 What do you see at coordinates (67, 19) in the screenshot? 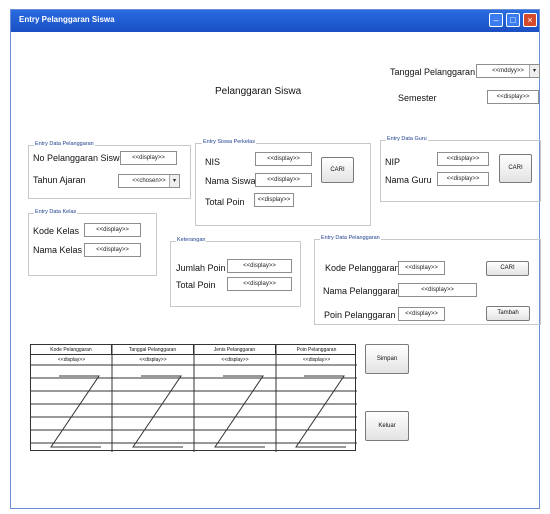
I see `window-title: Entry Pelanggaran Siswa` at bounding box center [67, 19].